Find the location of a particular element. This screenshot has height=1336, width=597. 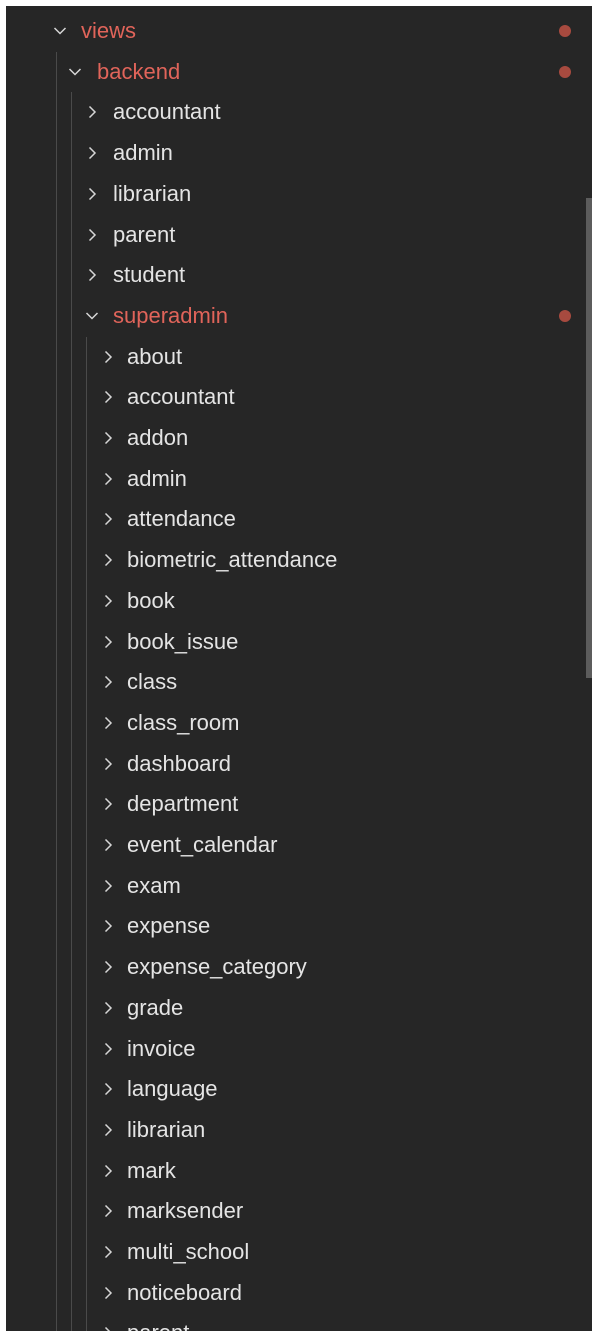

tree-item-attendance: attendance is located at coordinates (291, 519).